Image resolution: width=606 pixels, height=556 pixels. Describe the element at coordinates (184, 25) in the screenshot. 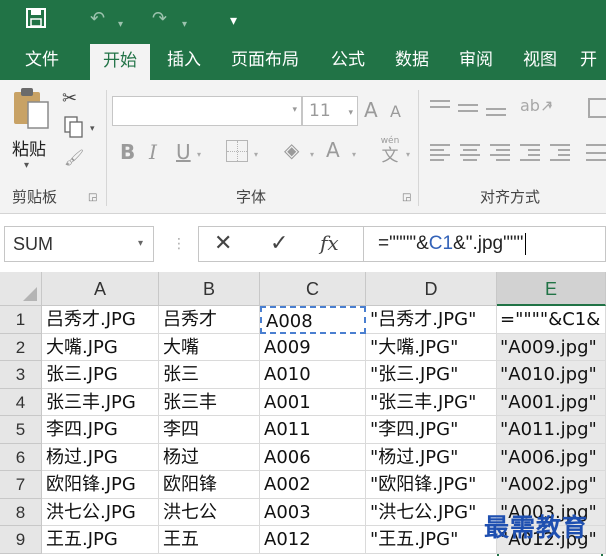

I see `redo-dropdown-icon: ▾` at that location.